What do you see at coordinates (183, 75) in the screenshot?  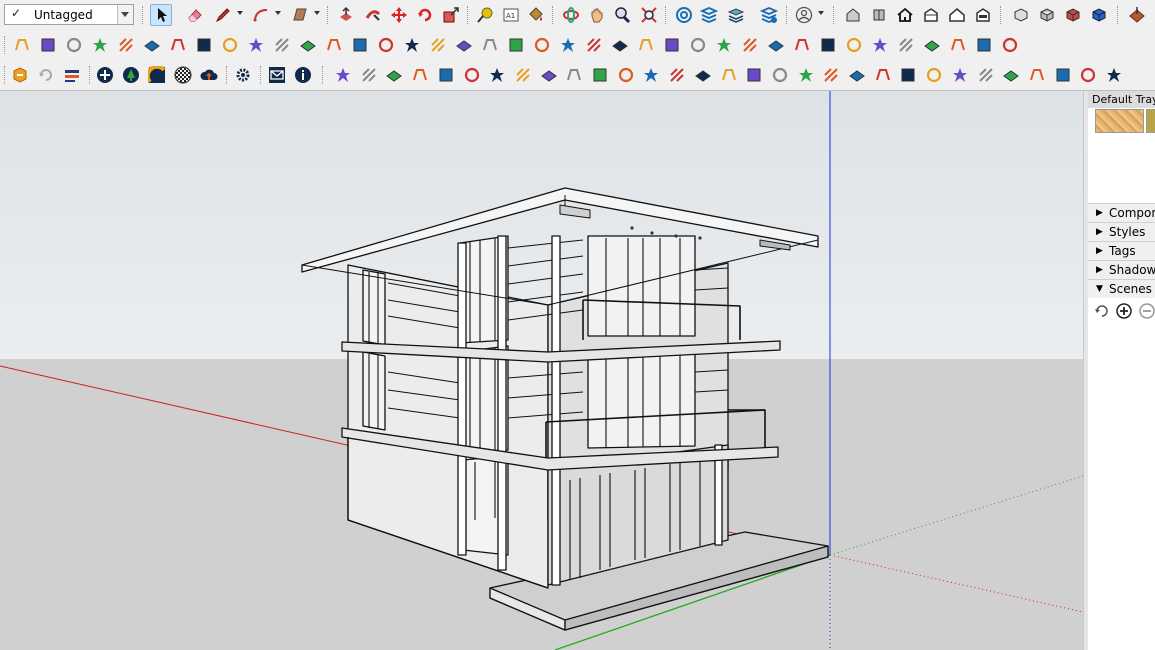 I see `material-editor-button` at bounding box center [183, 75].